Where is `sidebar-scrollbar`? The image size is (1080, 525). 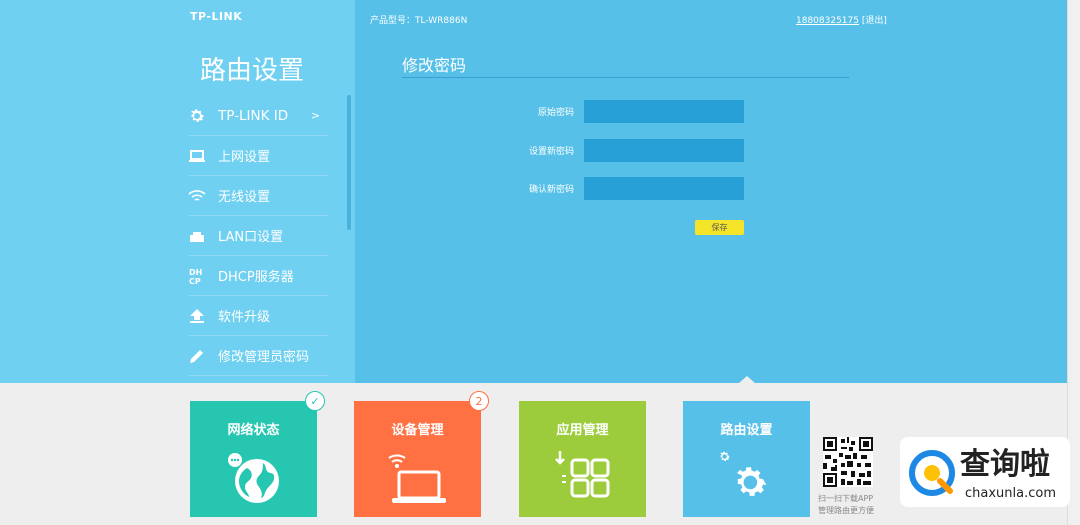 sidebar-scrollbar is located at coordinates (349, 162).